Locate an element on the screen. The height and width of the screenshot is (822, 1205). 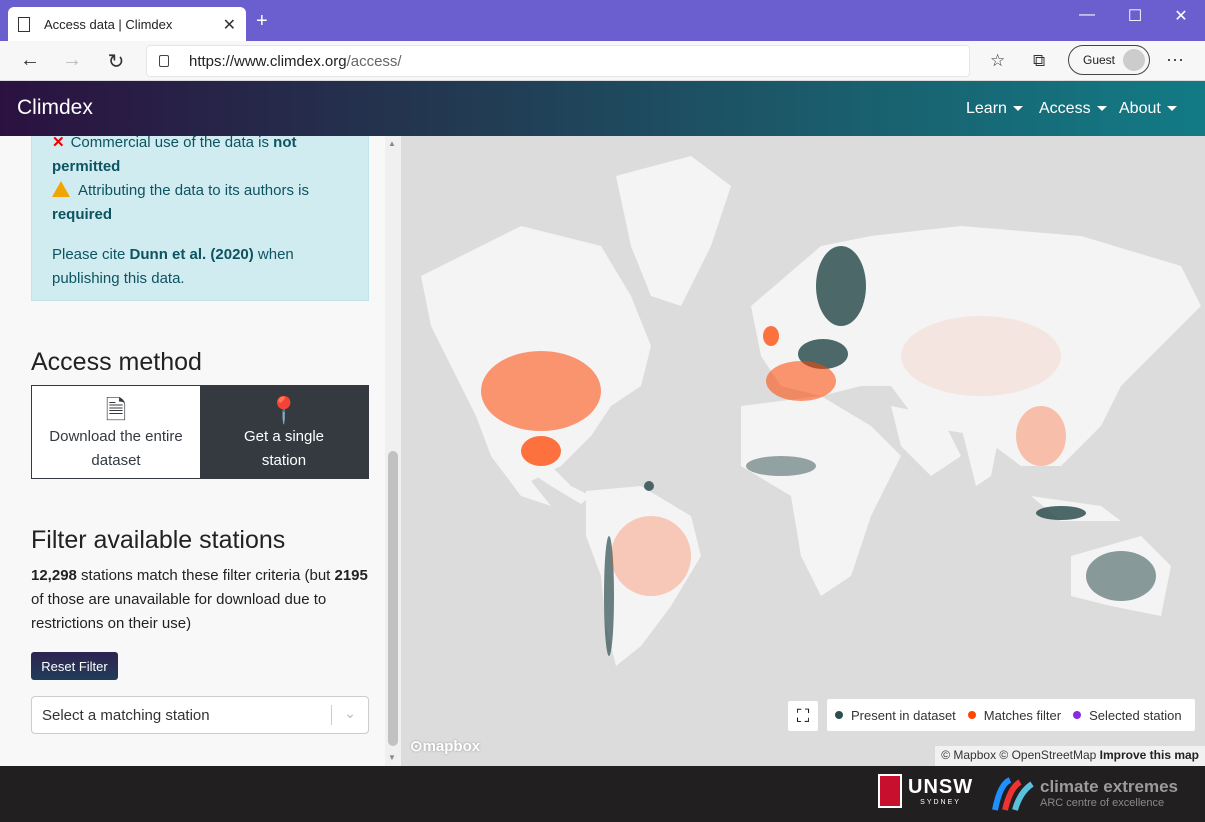
nav-about: About is located at coordinates (1148, 109).